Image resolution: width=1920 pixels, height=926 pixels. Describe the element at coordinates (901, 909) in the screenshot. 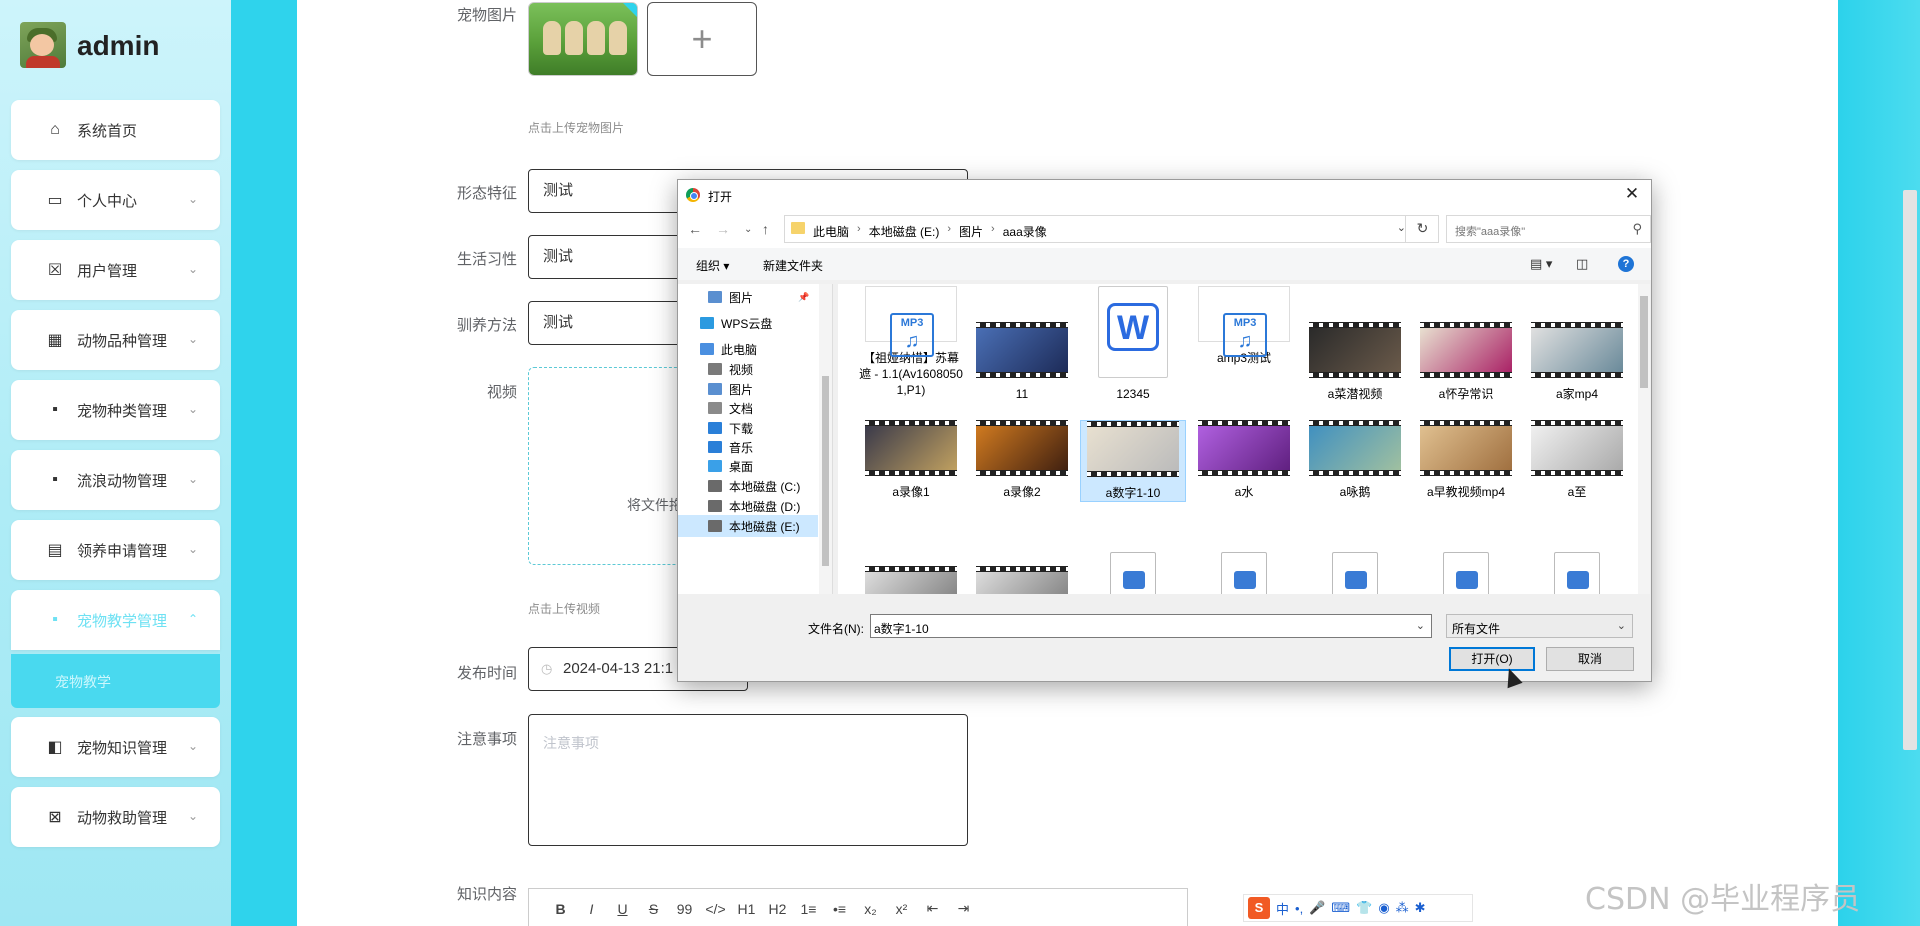

I see `superscript-button: x²` at that location.